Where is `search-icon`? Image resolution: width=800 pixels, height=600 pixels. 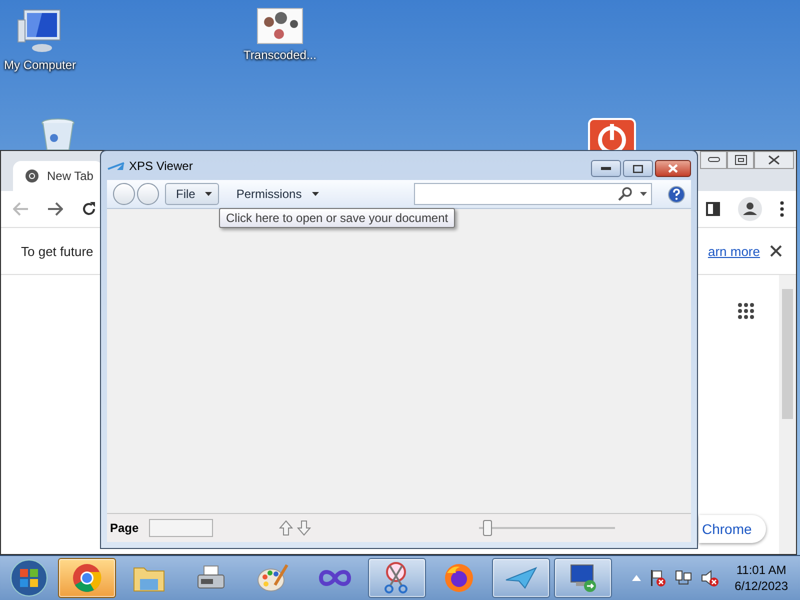
search-icon is located at coordinates (625, 194).